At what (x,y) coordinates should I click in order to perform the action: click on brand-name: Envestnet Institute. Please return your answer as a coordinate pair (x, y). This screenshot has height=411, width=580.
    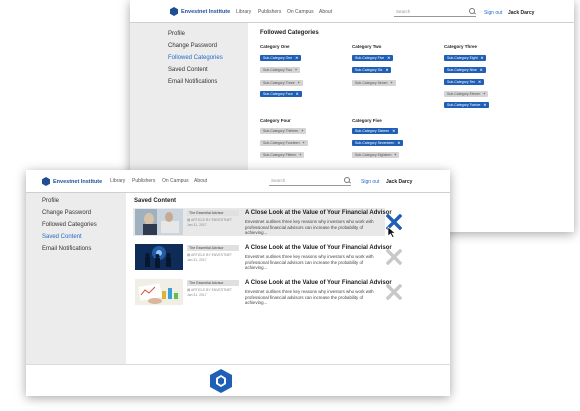
    Looking at the image, I should click on (78, 181).